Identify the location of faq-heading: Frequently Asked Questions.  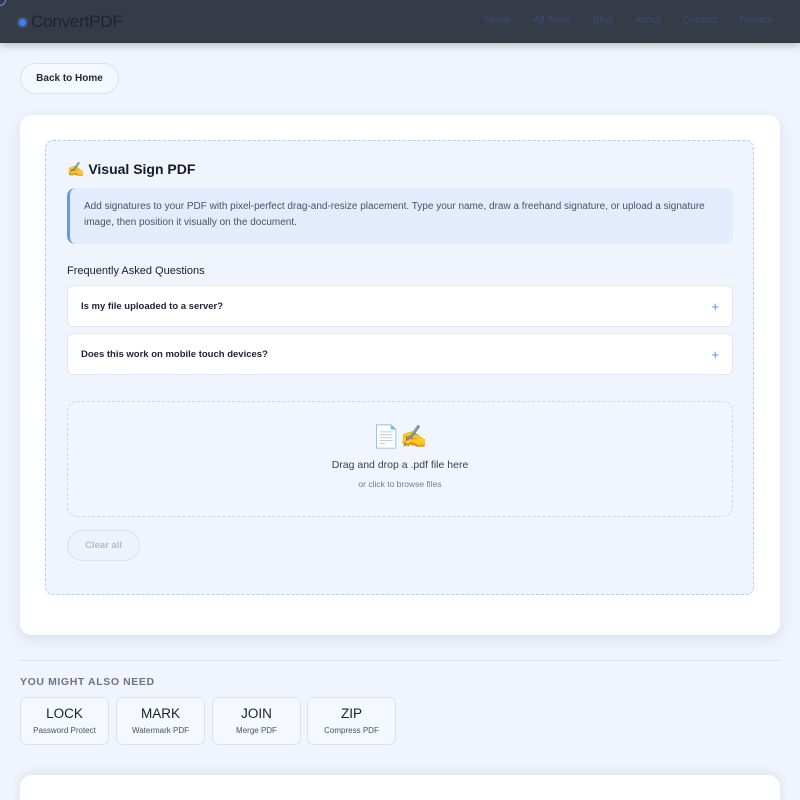
(136, 271).